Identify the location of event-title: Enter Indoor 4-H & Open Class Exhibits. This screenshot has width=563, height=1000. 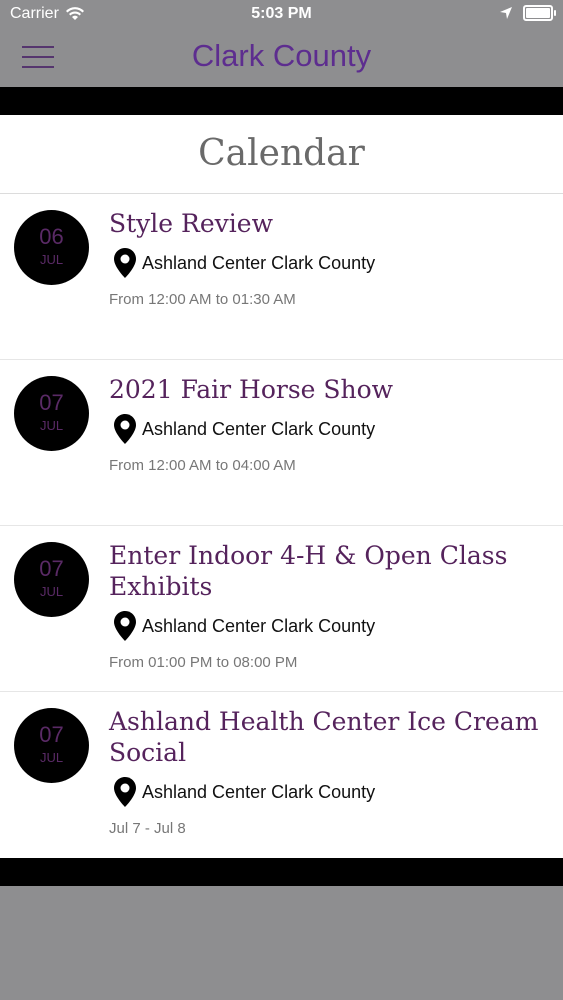
(308, 571).